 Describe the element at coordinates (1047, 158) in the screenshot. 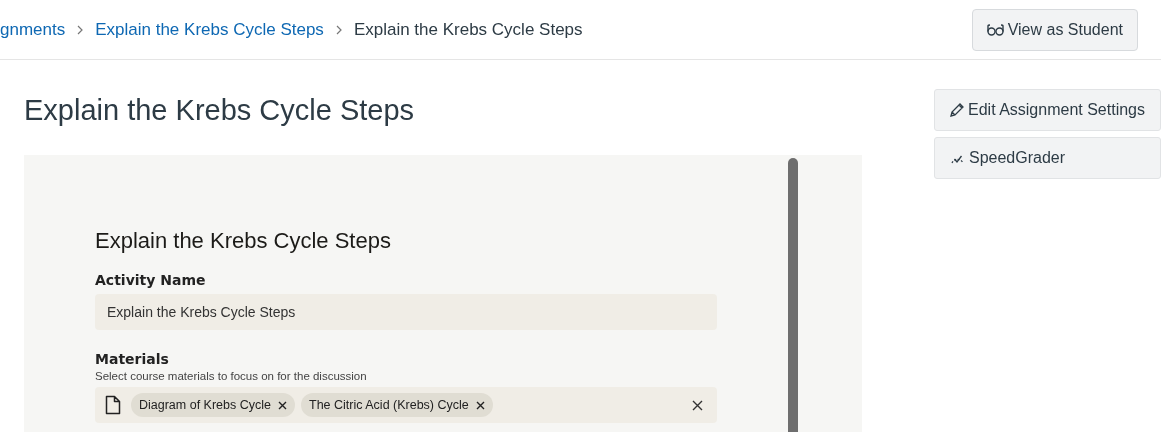

I see `speedgrader-button: SpeedGrader` at that location.